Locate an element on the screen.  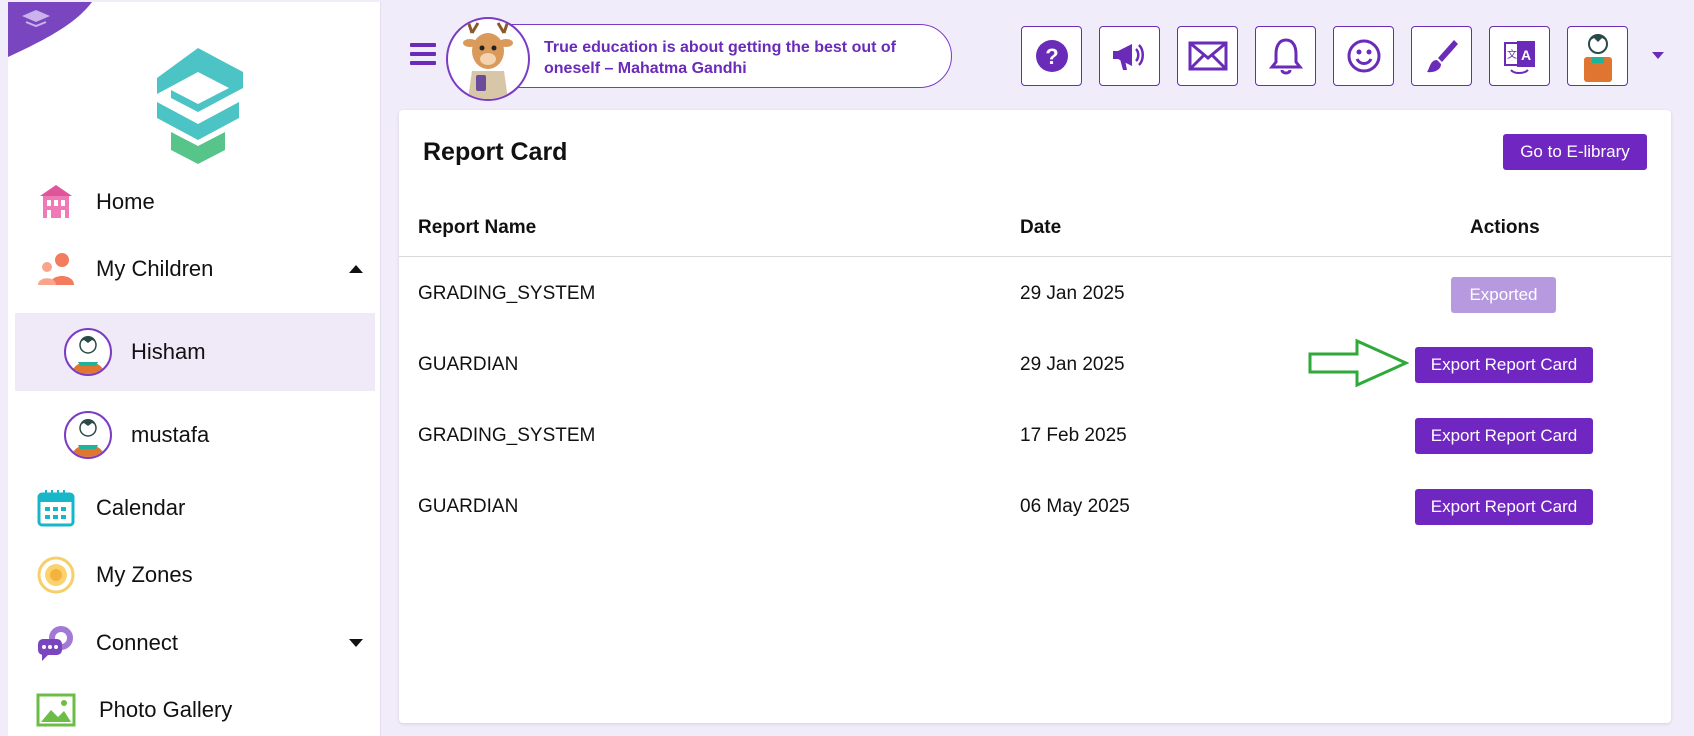
nav-home-label: Home is located at coordinates (125, 201).